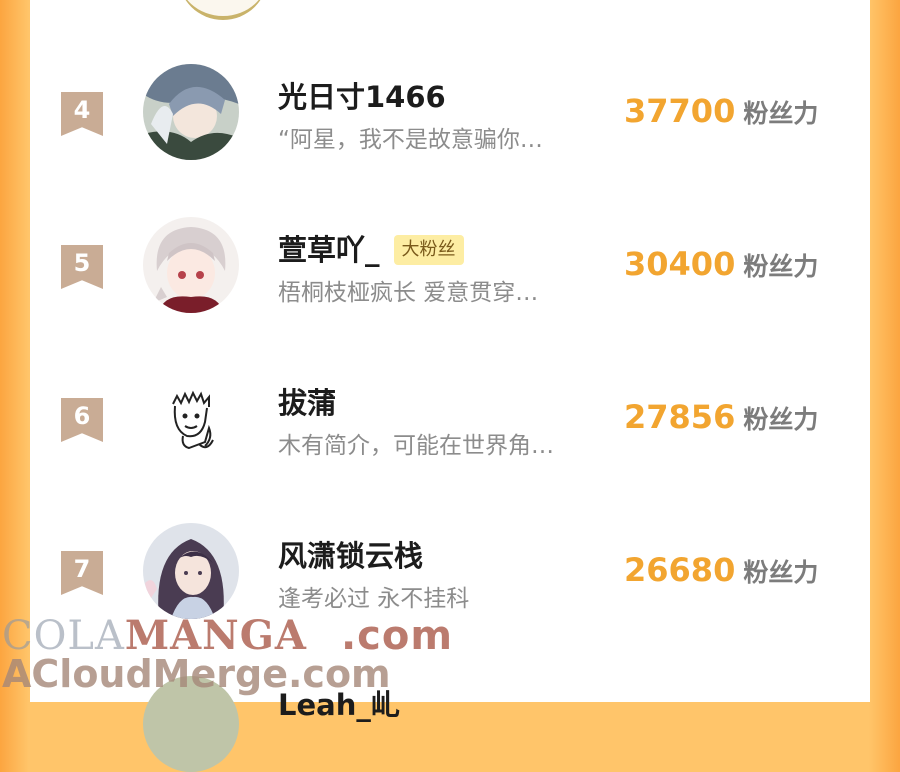  I want to click on user-name: 拔蒲, so click(307, 401).